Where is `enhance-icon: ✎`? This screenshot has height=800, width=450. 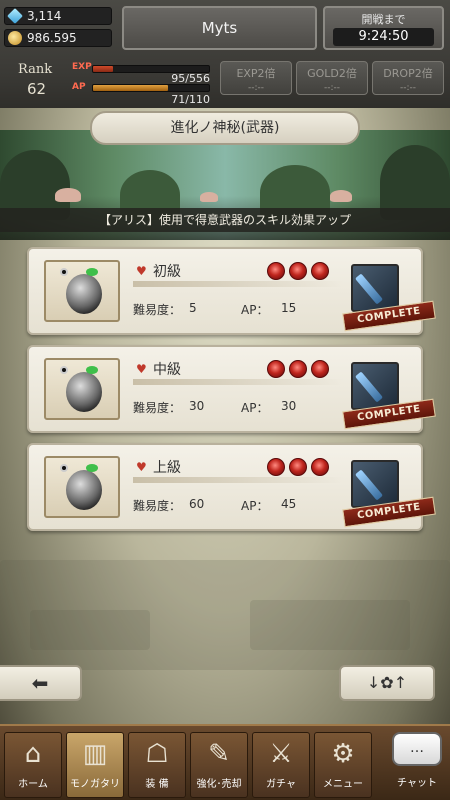 enhance-icon: ✎ is located at coordinates (219, 754).